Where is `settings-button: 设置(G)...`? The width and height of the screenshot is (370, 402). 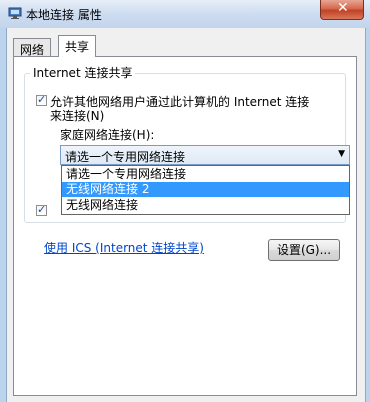 settings-button: 设置(G)... is located at coordinates (304, 250).